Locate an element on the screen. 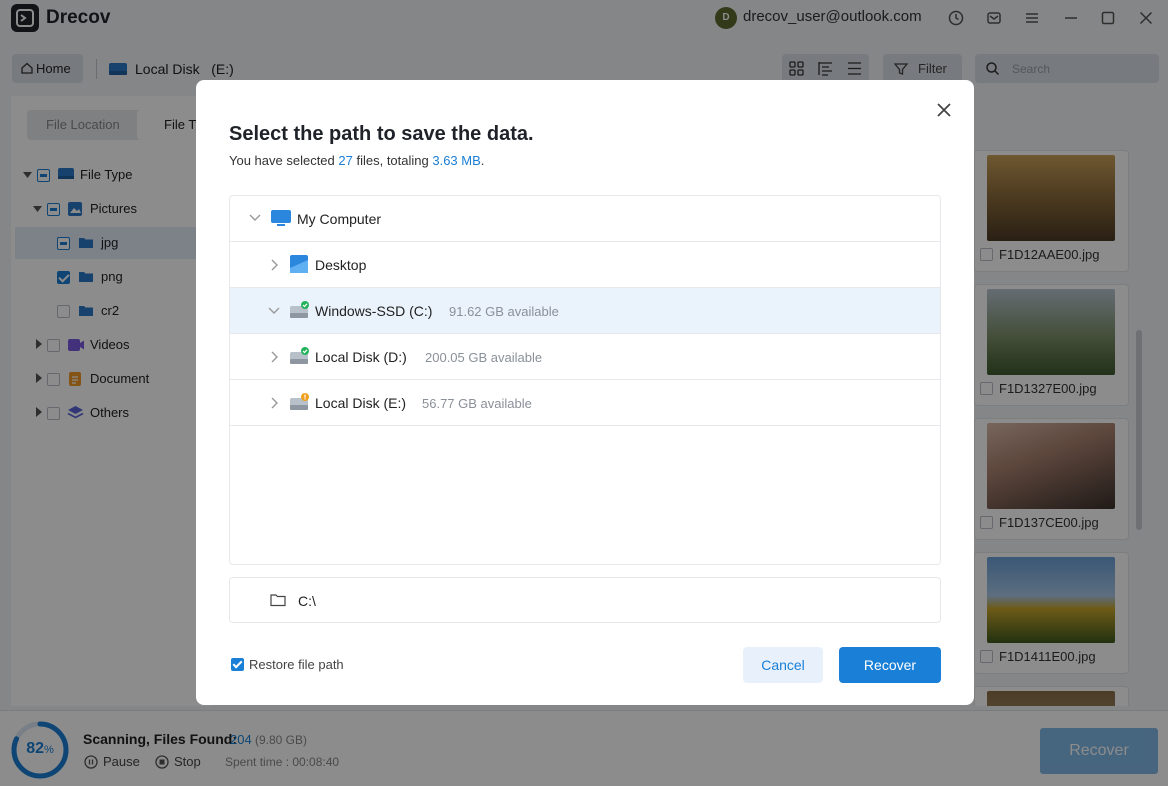 This screenshot has width=1168, height=786. restore-file-path-checkbox is located at coordinates (237, 664).